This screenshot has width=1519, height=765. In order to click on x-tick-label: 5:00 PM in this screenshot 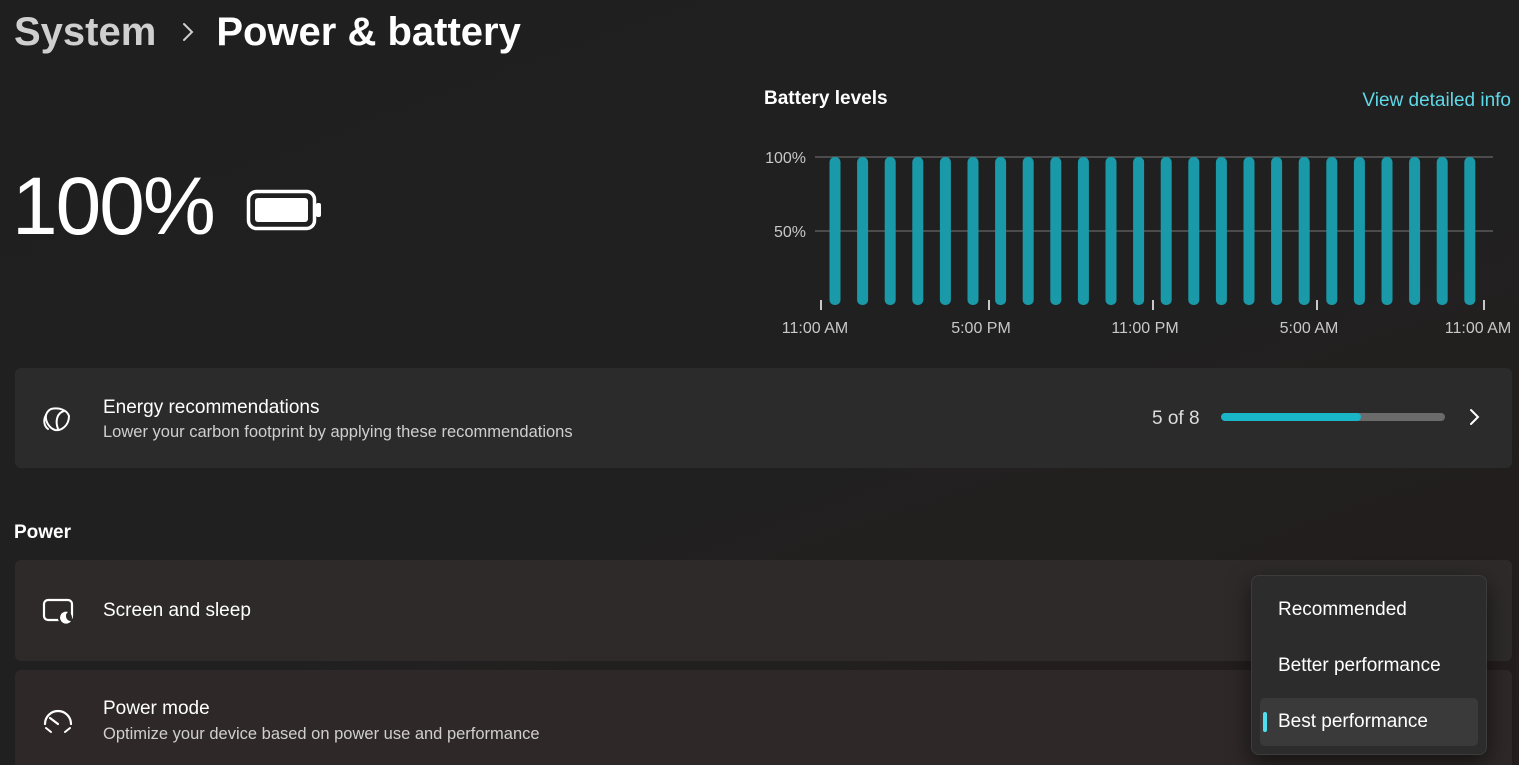, I will do `click(981, 328)`.